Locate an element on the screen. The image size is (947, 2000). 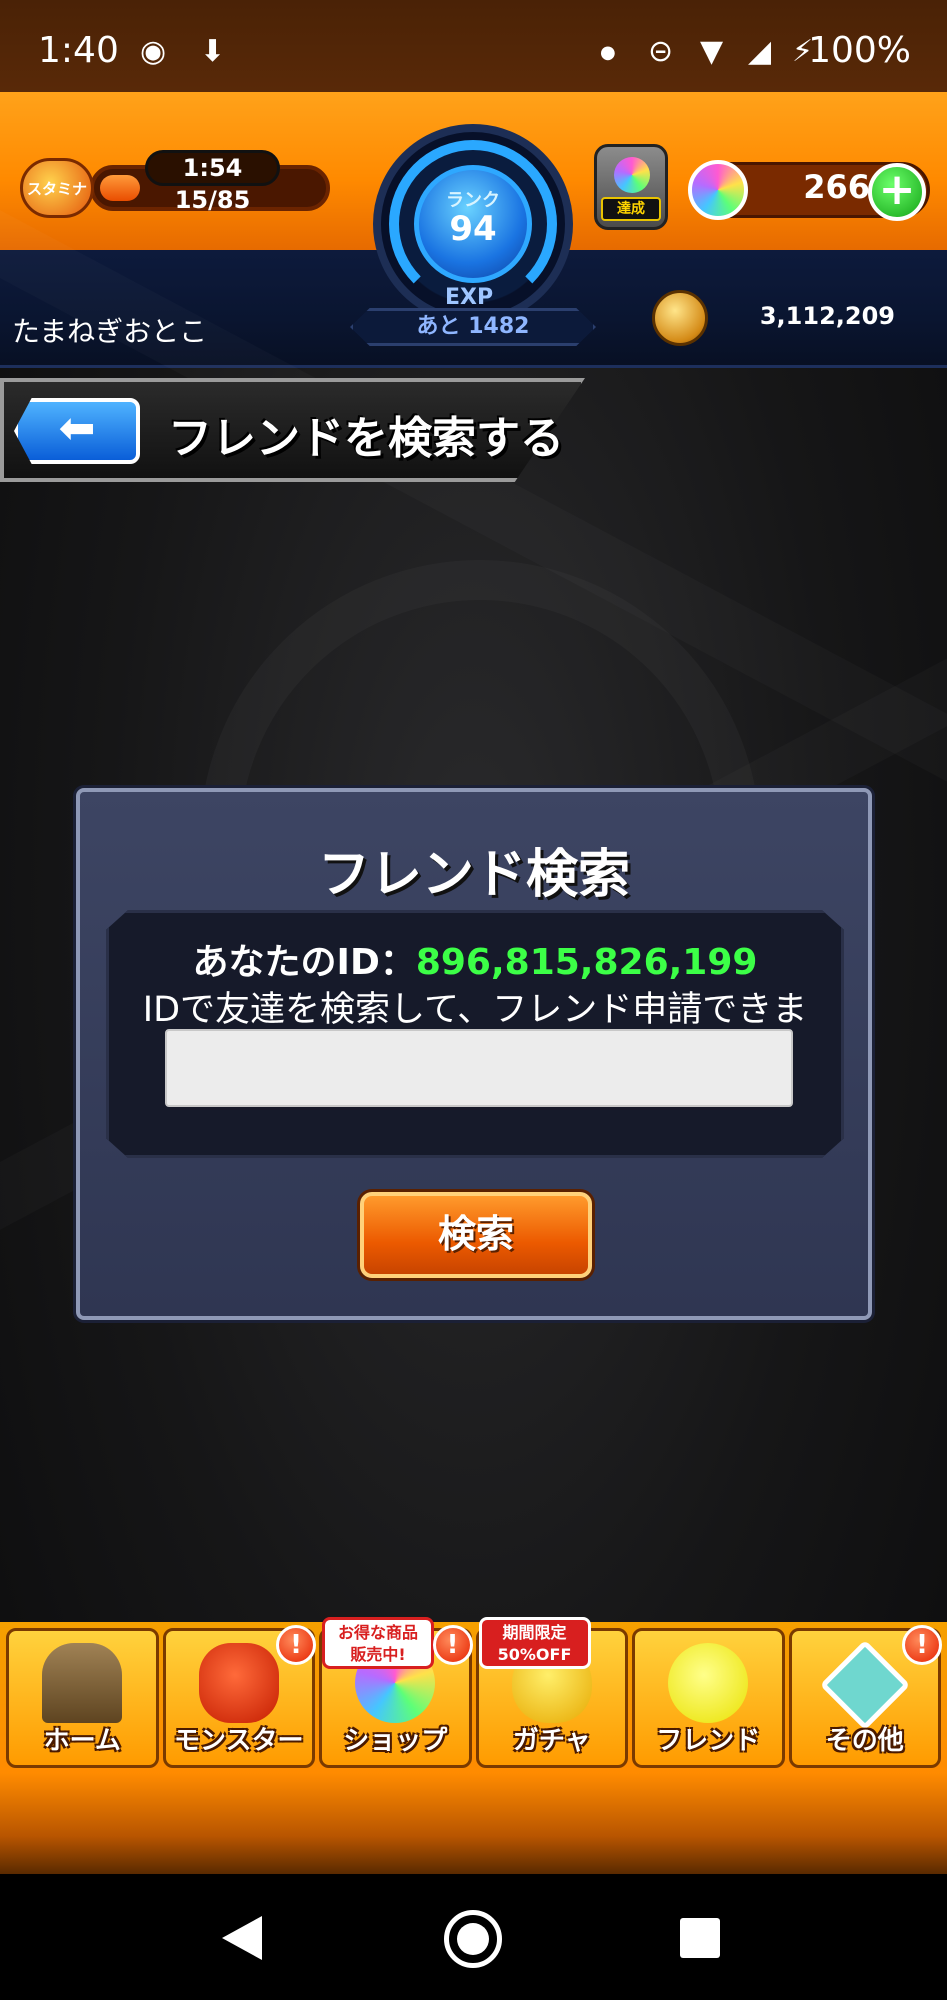
your-id-line: あなたのID：896,815,826,199 is located at coordinates (475, 959).